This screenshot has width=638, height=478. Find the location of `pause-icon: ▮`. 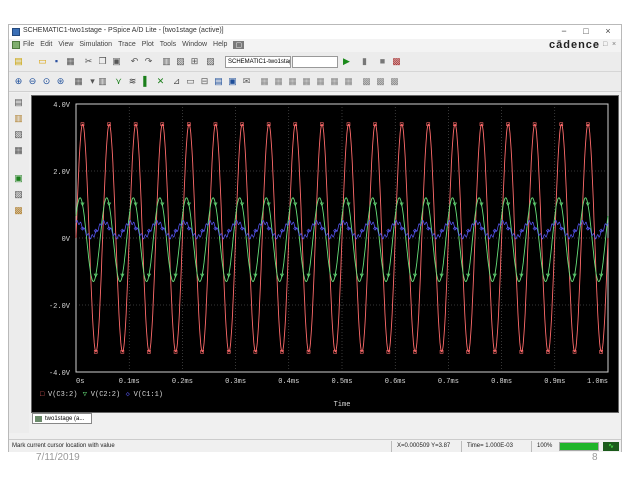

pause-icon: ▮ is located at coordinates (364, 61).